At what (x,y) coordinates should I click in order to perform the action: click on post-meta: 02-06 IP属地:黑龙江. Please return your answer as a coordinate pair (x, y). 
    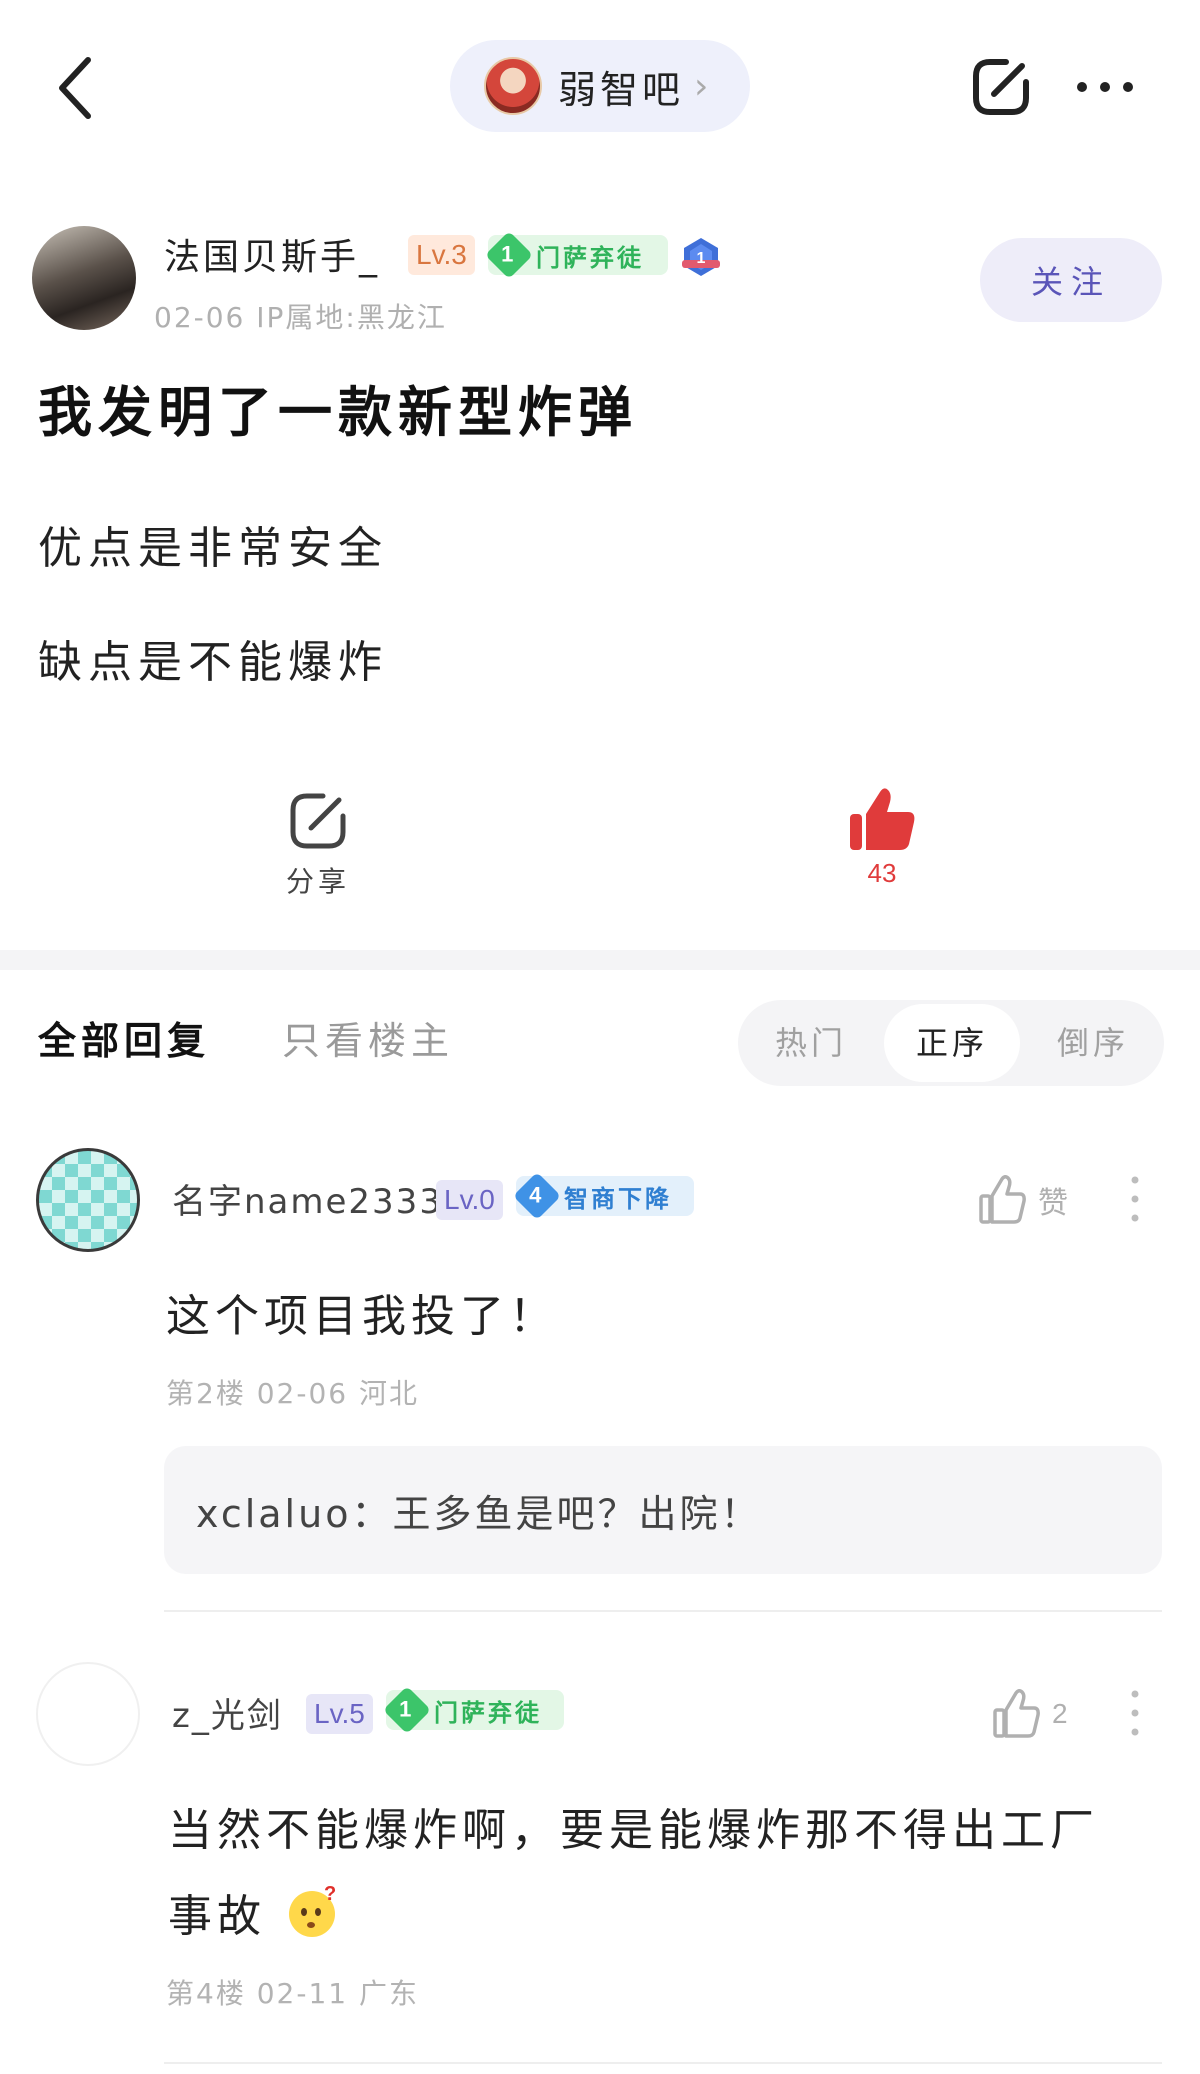
    Looking at the image, I should click on (300, 317).